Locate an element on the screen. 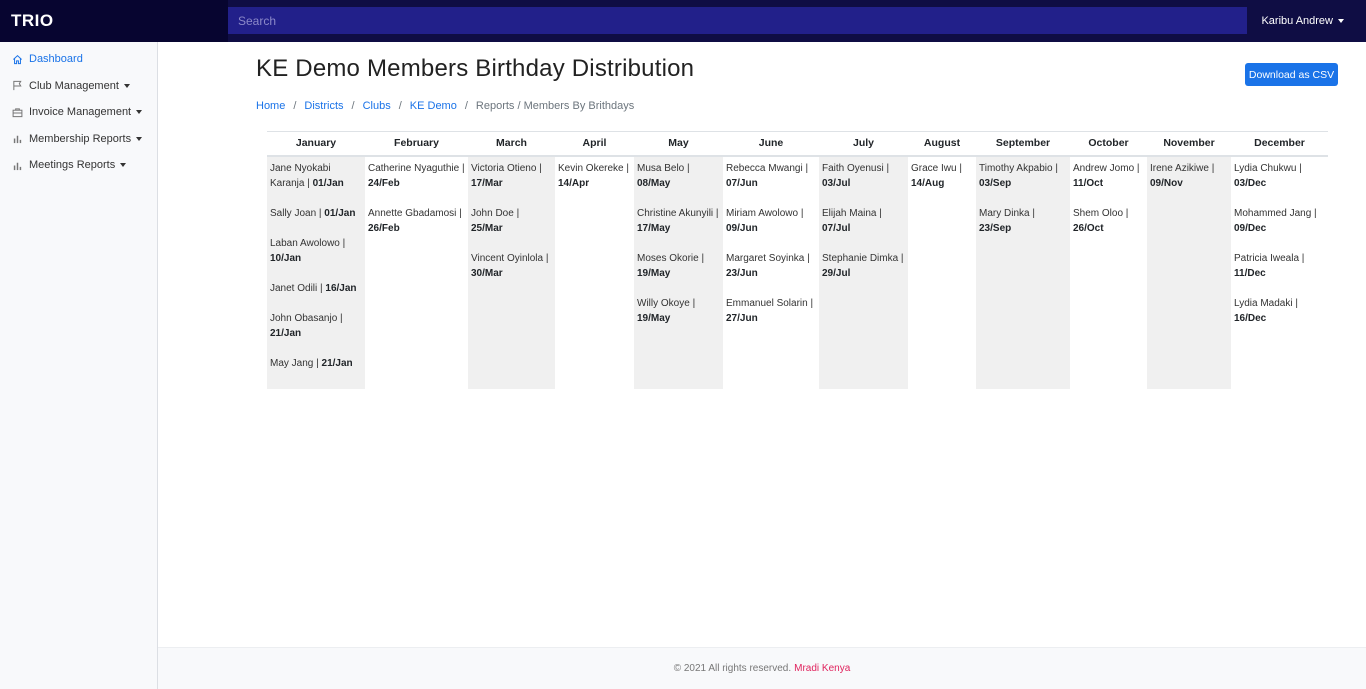  birthday-date: 11/Oct is located at coordinates (1088, 183).